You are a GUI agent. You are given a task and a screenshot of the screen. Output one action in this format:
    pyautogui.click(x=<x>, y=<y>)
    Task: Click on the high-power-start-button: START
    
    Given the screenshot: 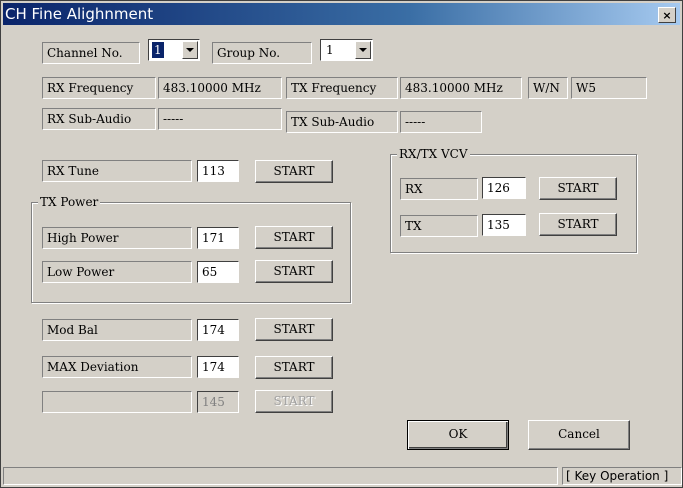 What is the action you would take?
    pyautogui.click(x=294, y=237)
    